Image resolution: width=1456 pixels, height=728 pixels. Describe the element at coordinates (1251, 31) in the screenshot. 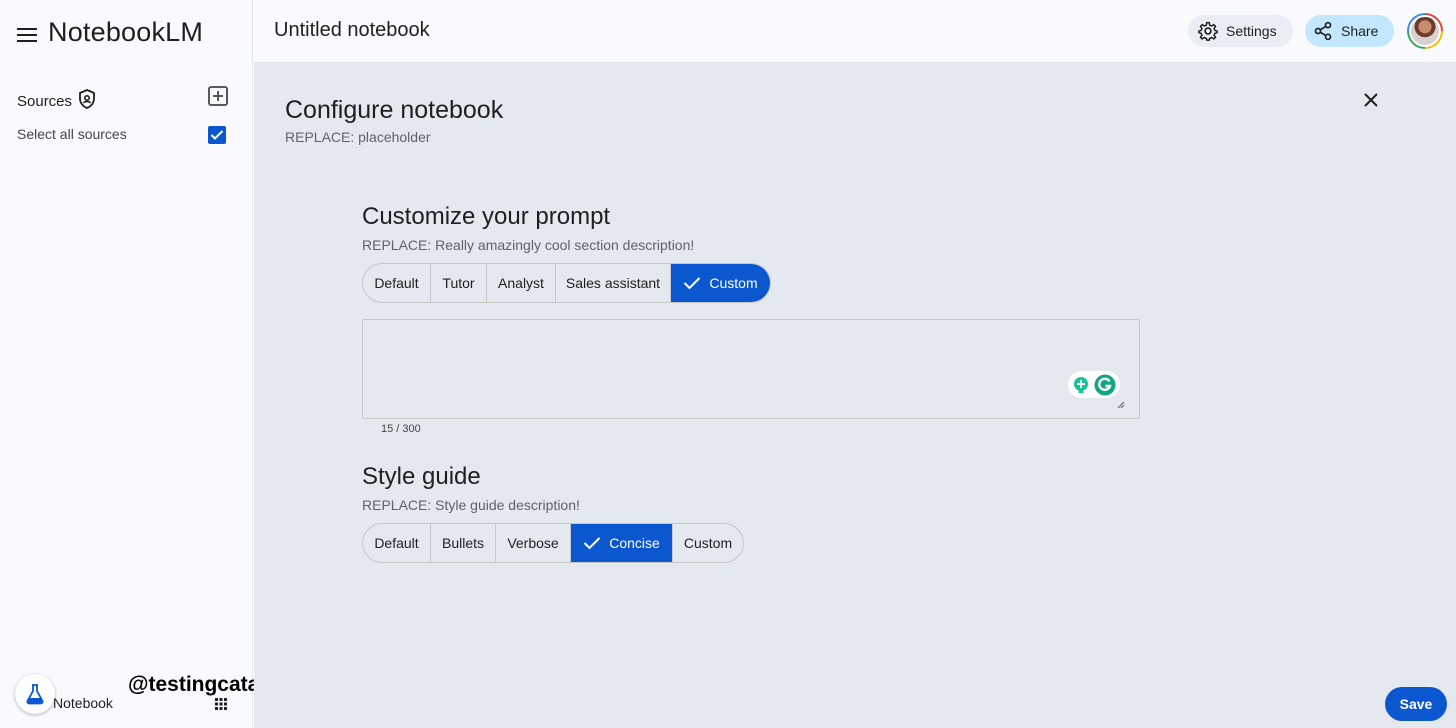

I see `settings-label: Settings` at that location.